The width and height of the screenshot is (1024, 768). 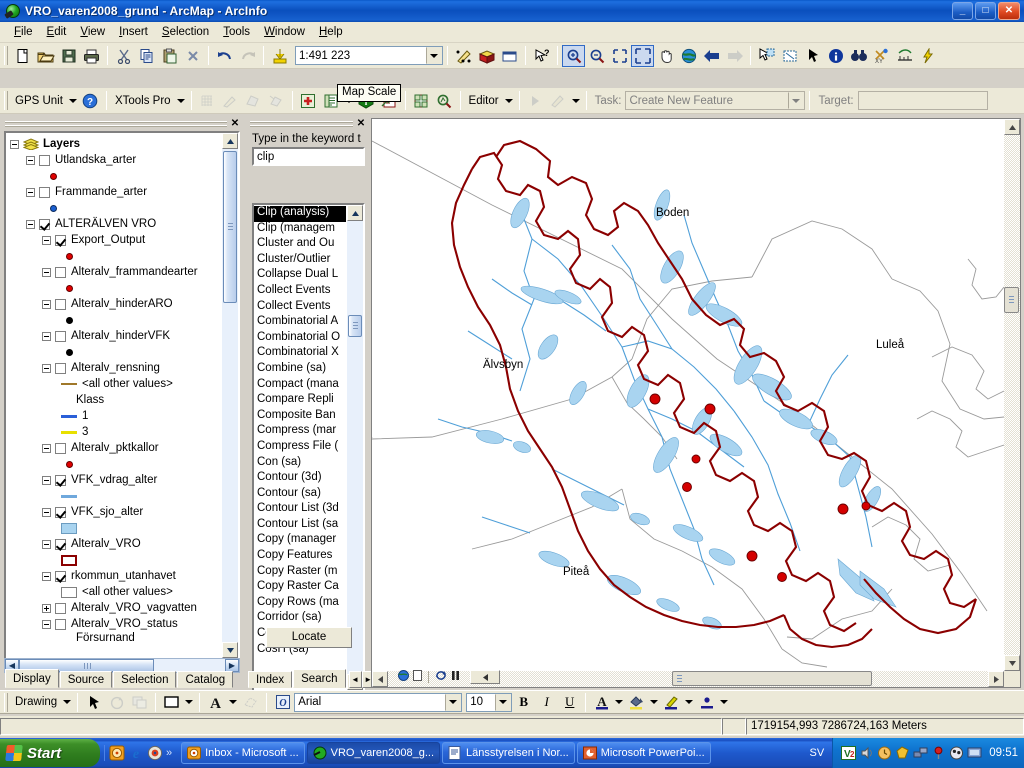 What do you see at coordinates (308, 156) in the screenshot?
I see `search-input: clip` at bounding box center [308, 156].